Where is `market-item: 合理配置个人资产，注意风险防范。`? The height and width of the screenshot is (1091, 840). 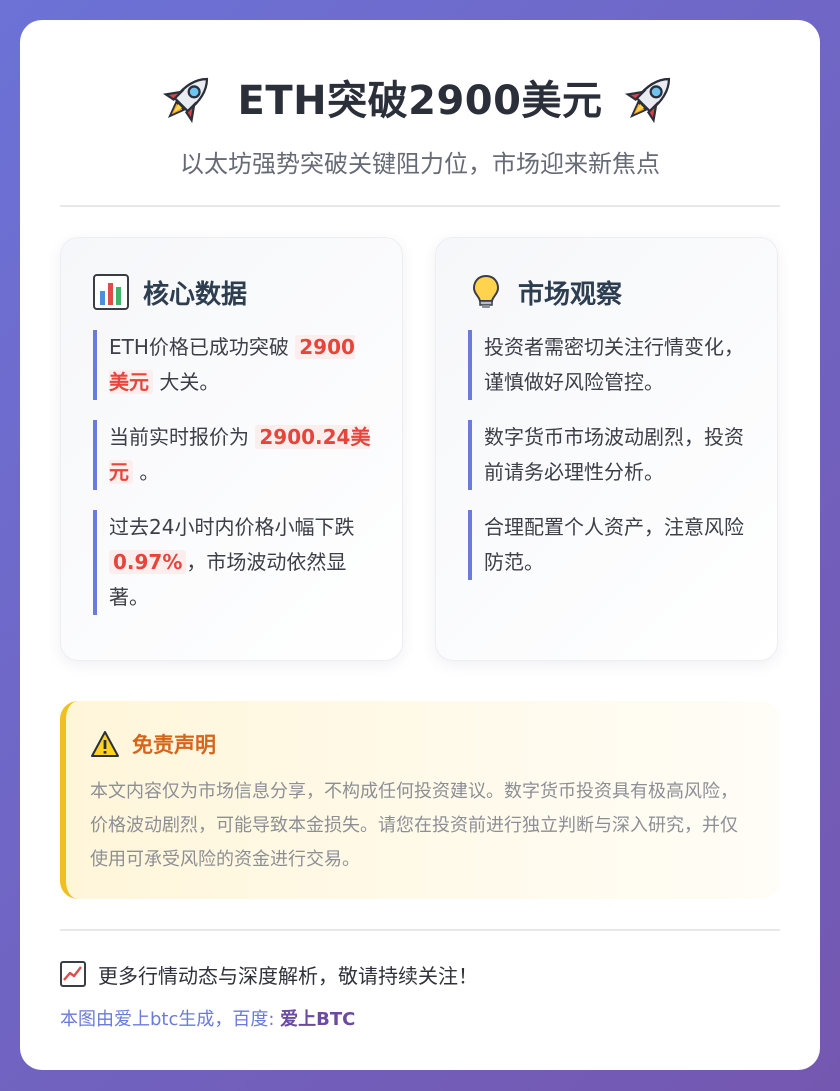 market-item: 合理配置个人资产，注意风险防范。 is located at coordinates (607, 545).